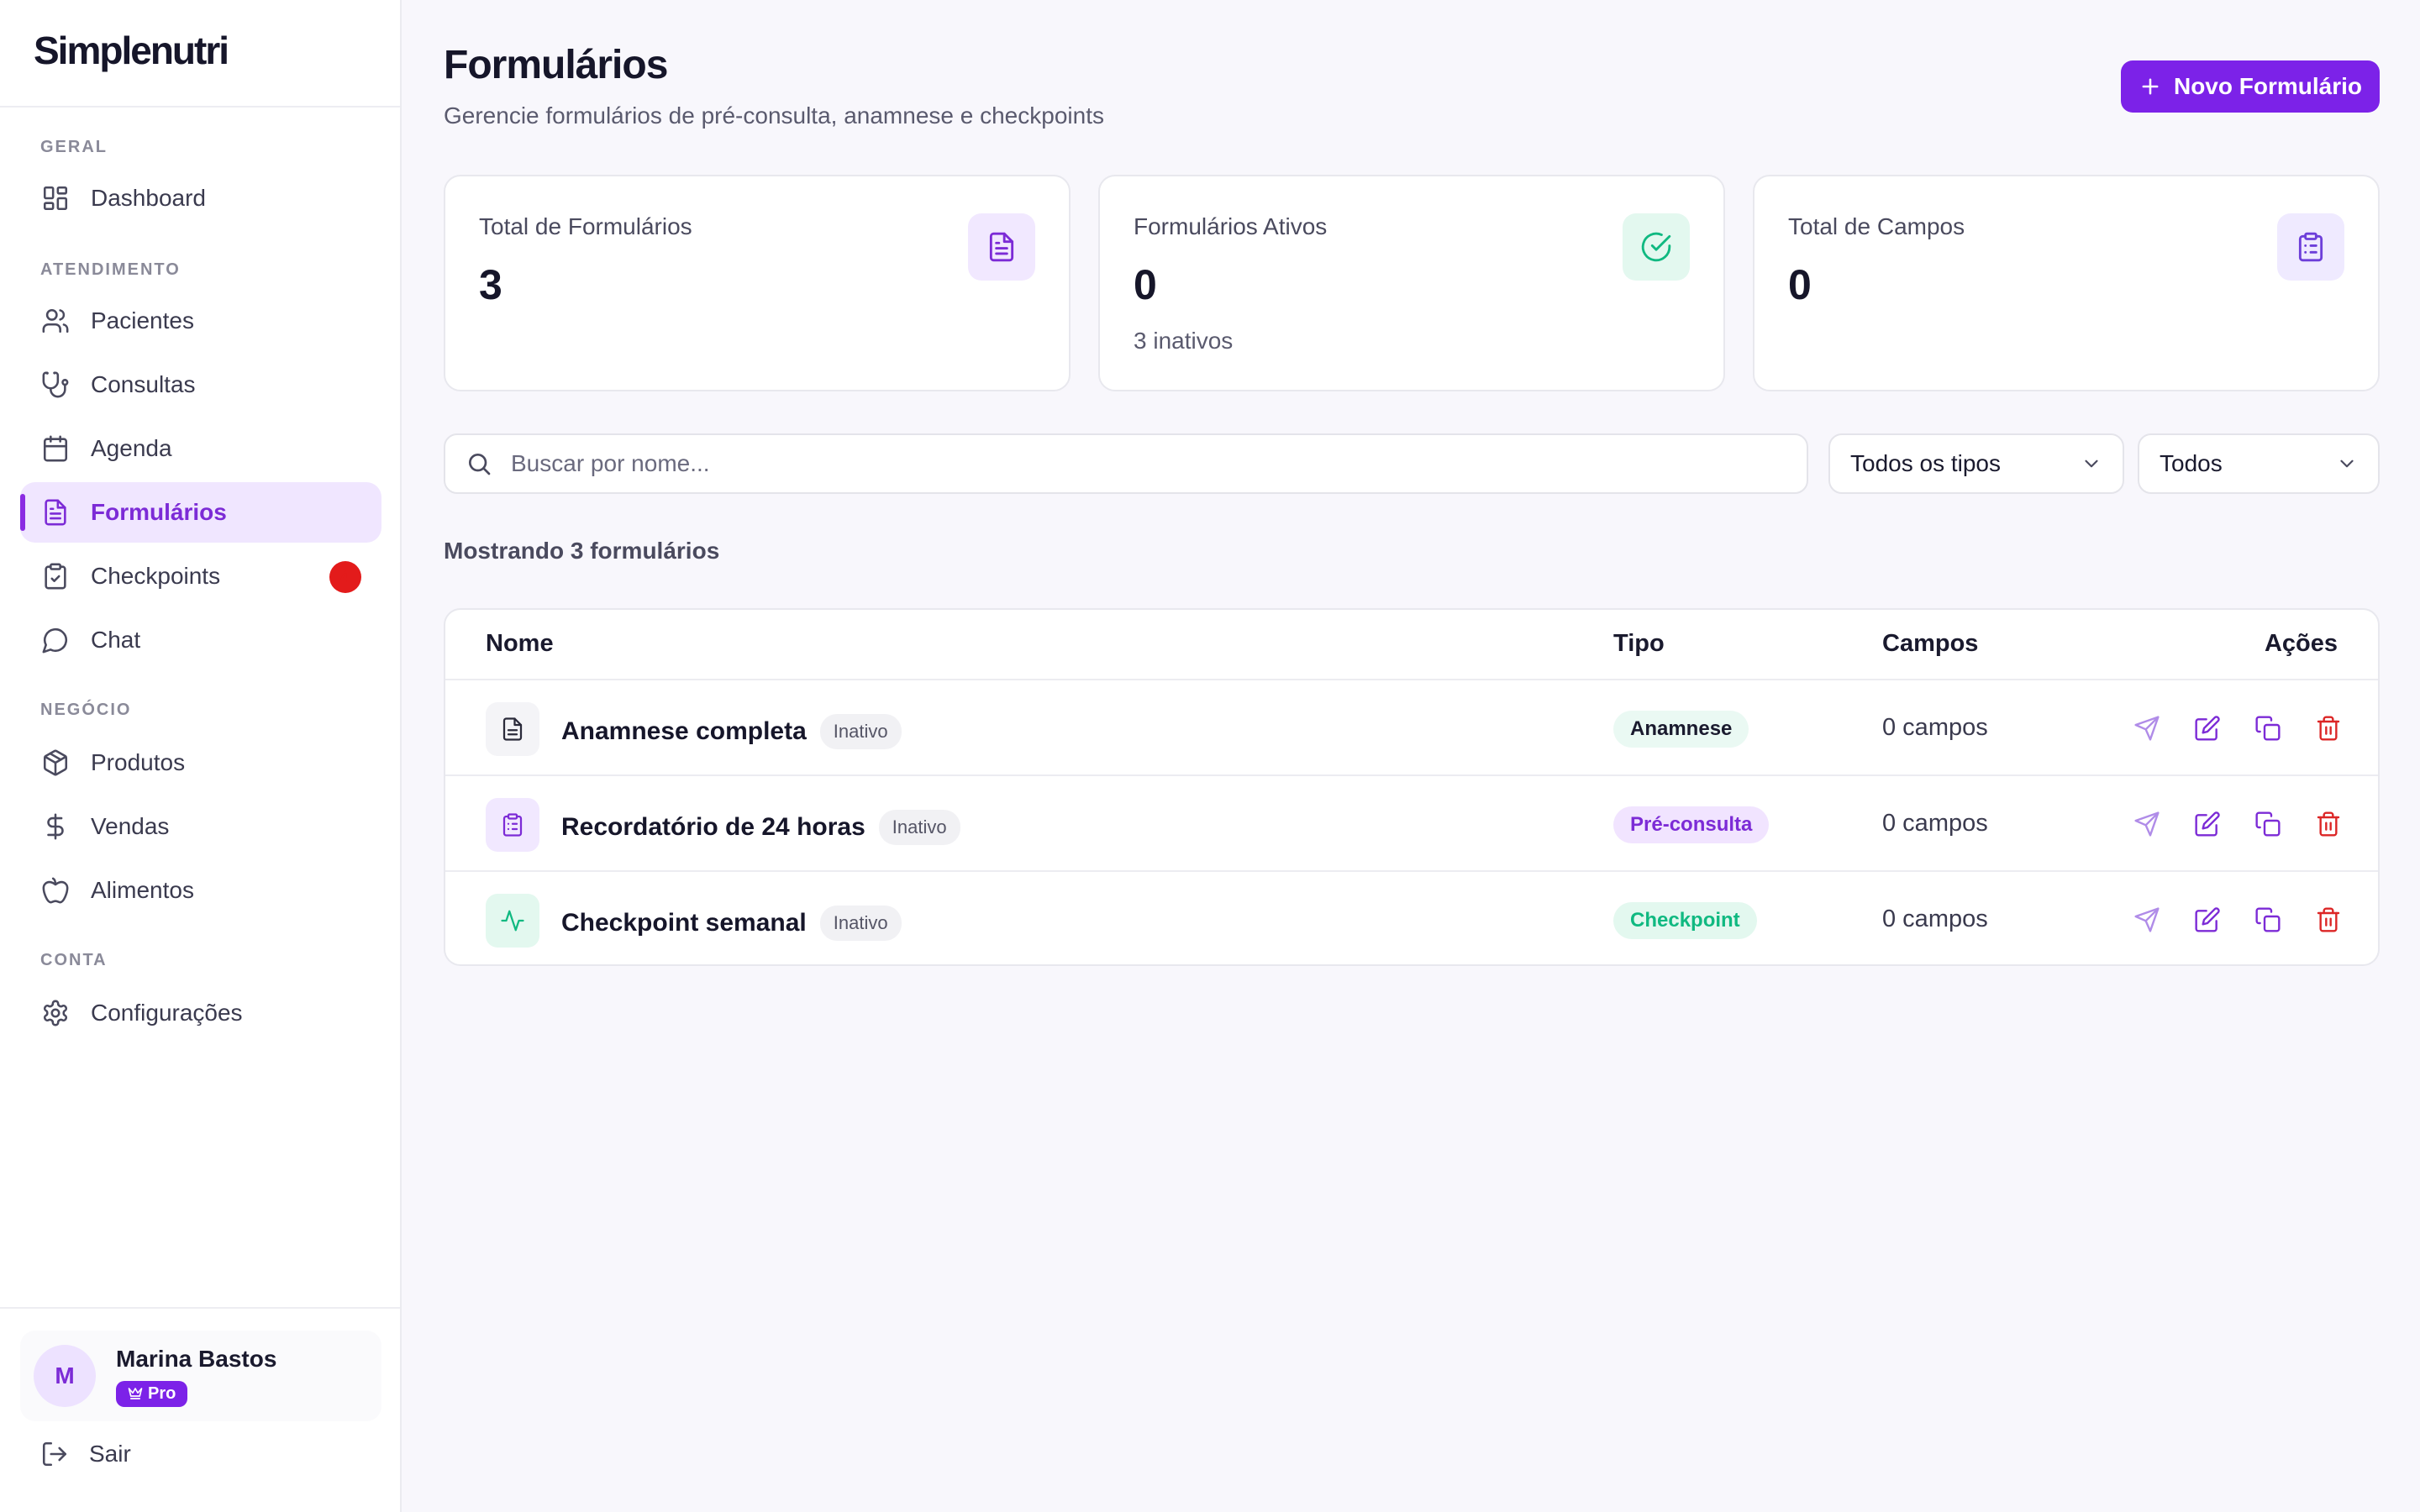 The width and height of the screenshot is (2420, 1512). I want to click on clipboard-check-icon, so click(55, 576).